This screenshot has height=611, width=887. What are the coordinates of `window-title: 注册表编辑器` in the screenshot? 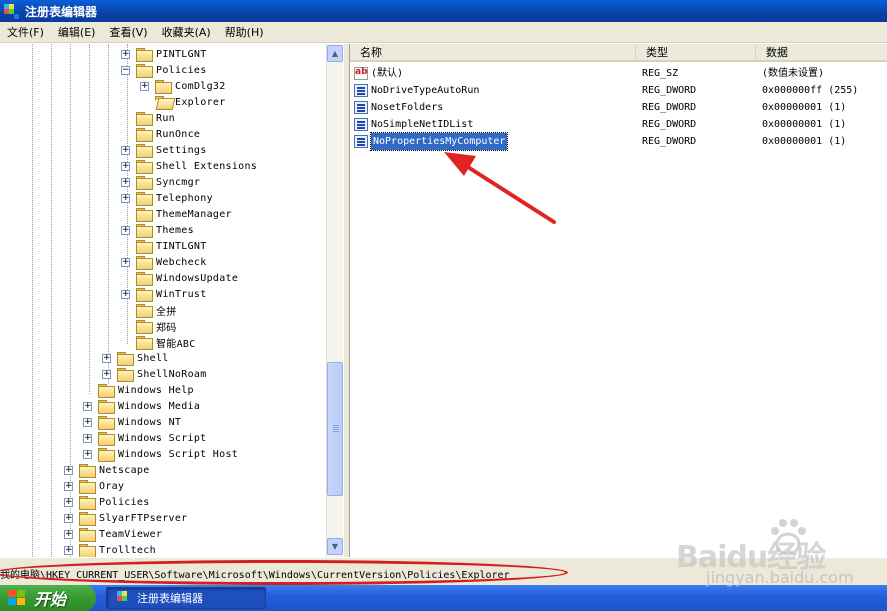 It's located at (61, 11).